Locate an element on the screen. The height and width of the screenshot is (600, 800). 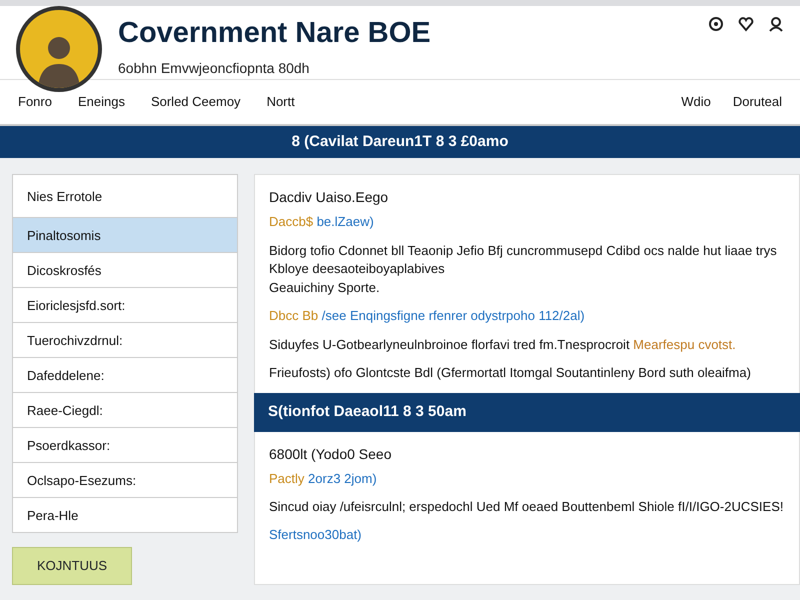
sidebar-item: Eioriclesjsfd.sort: is located at coordinates (125, 305).